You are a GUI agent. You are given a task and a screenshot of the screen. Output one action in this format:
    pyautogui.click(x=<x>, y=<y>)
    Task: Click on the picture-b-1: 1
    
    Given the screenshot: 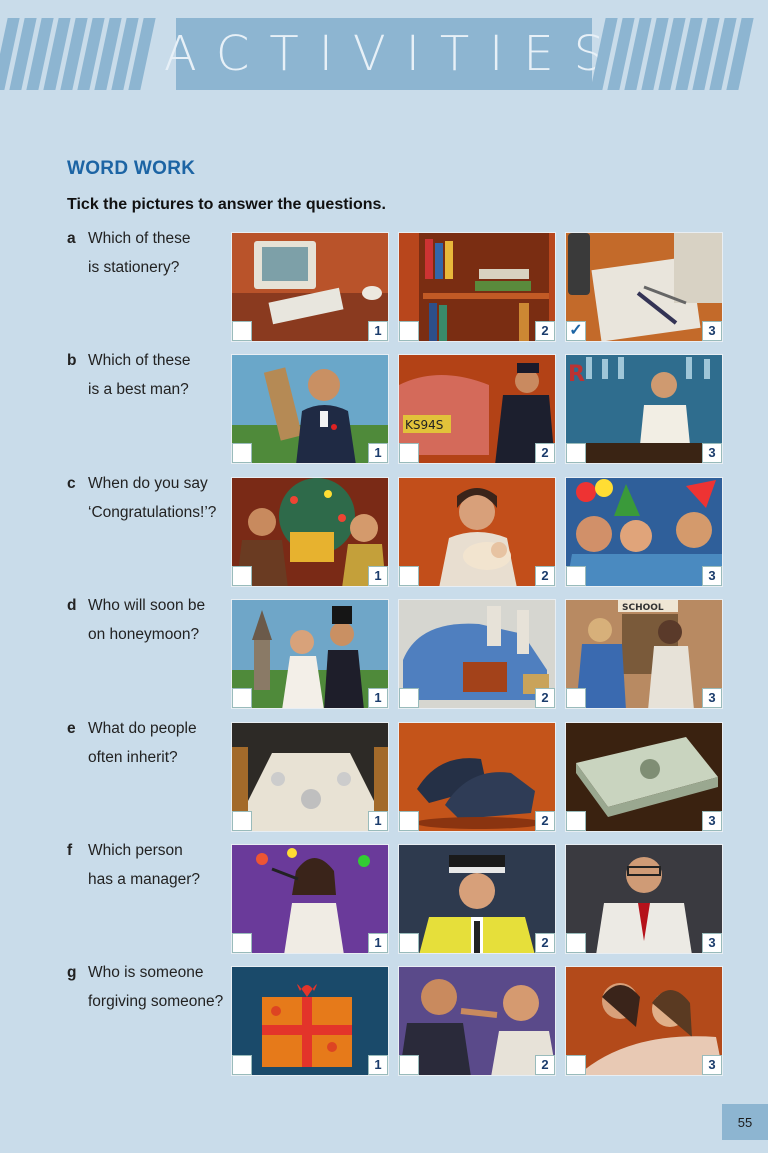 What is the action you would take?
    pyautogui.click(x=310, y=409)
    